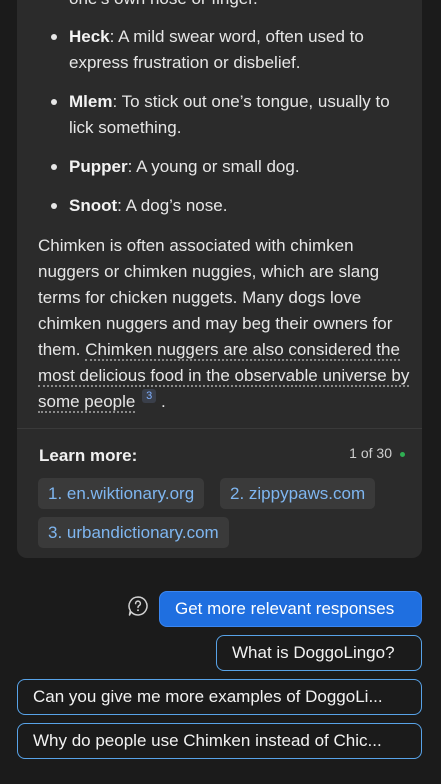 Image resolution: width=441 pixels, height=784 pixels. What do you see at coordinates (172, 205) in the screenshot?
I see `definition: : A dog’s nose.` at bounding box center [172, 205].